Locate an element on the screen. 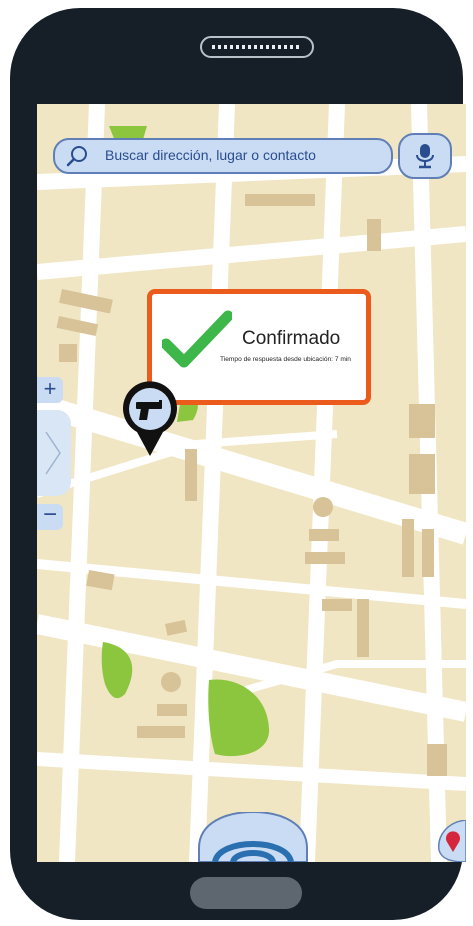 The image size is (473, 926). chevron-right-icon is located at coordinates (53, 453).